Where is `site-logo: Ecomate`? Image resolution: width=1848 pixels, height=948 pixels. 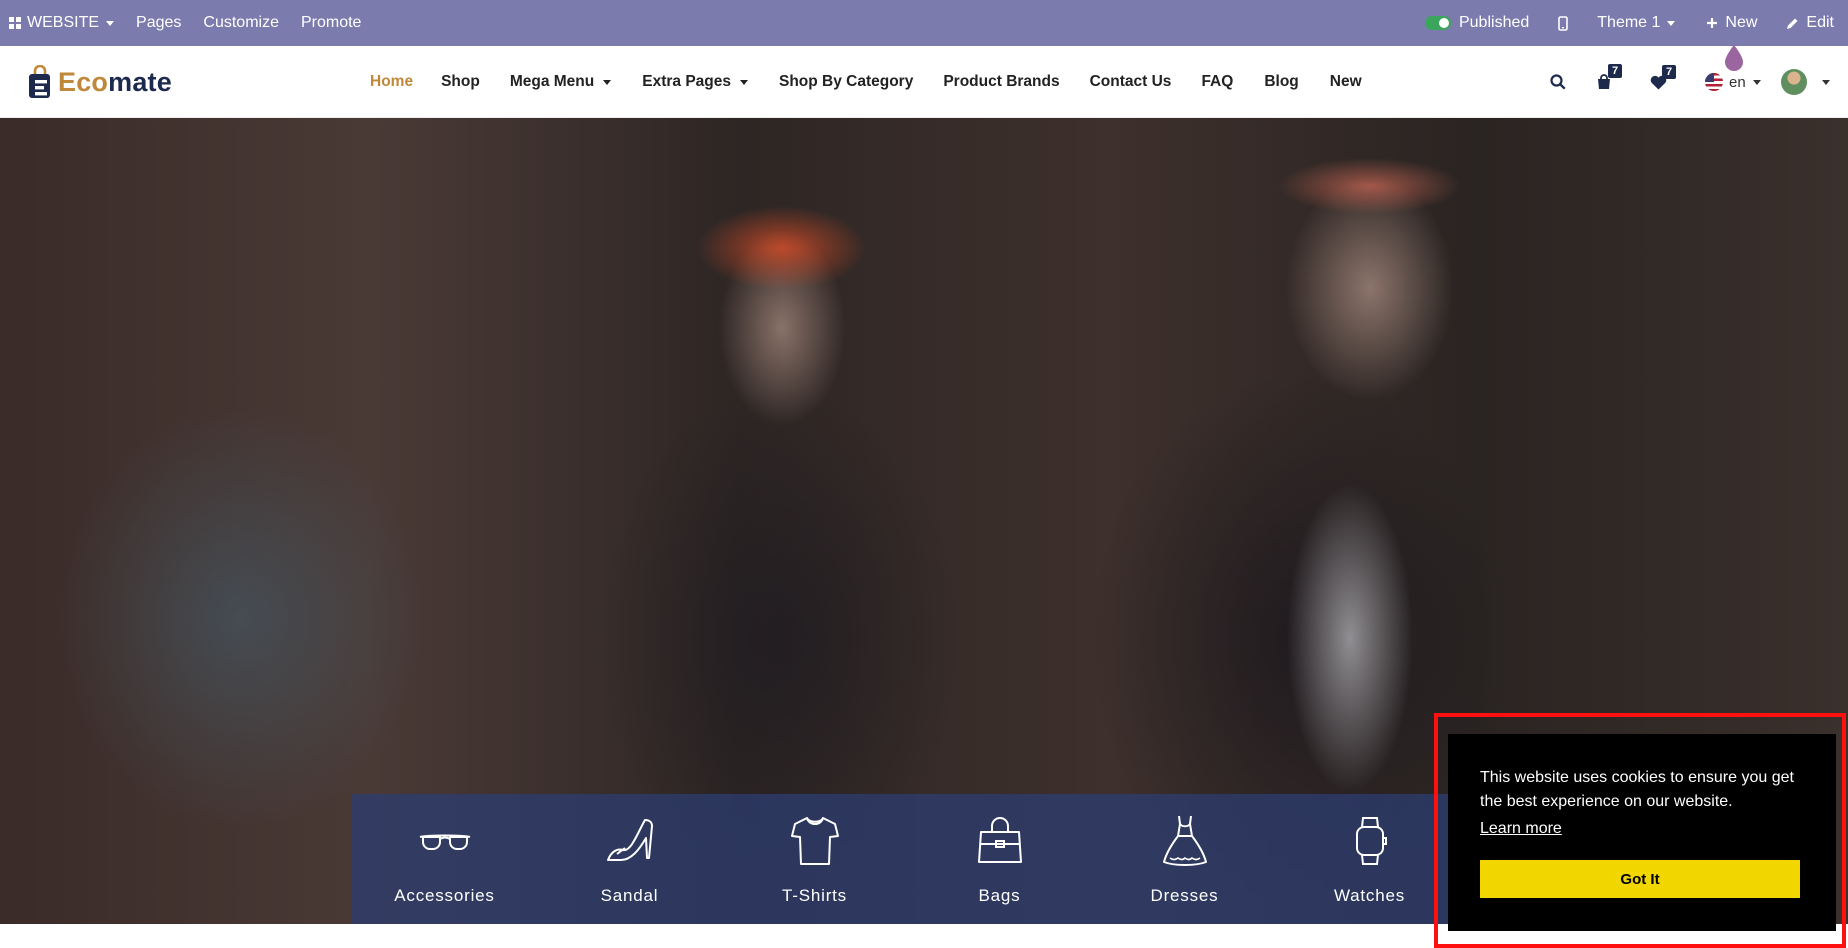 site-logo: Ecomate is located at coordinates (100, 82).